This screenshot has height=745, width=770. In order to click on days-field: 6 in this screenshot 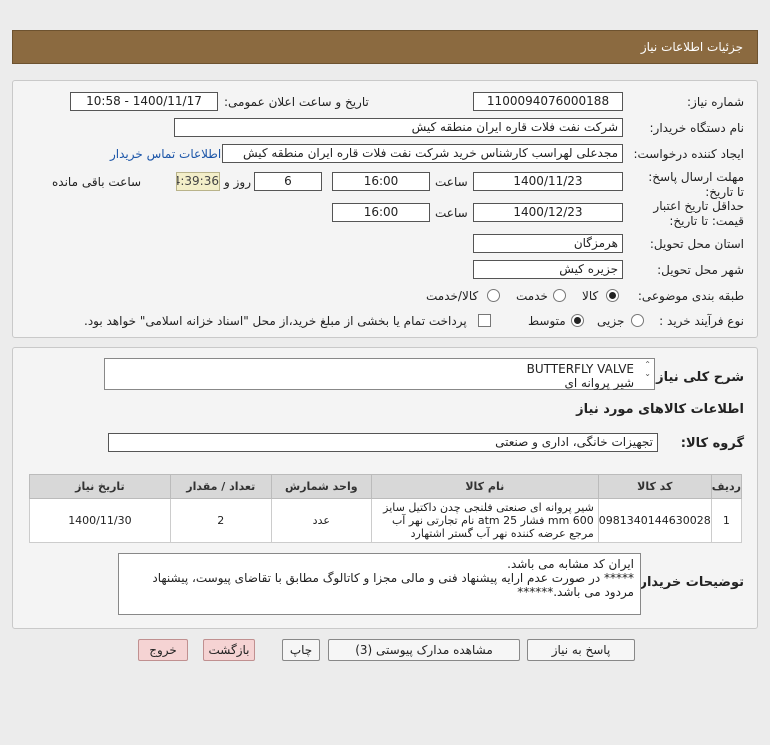, I will do `click(288, 181)`.